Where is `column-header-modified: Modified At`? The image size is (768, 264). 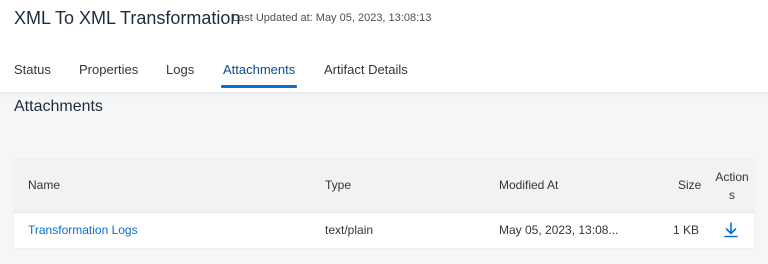 column-header-modified: Modified At is located at coordinates (528, 185).